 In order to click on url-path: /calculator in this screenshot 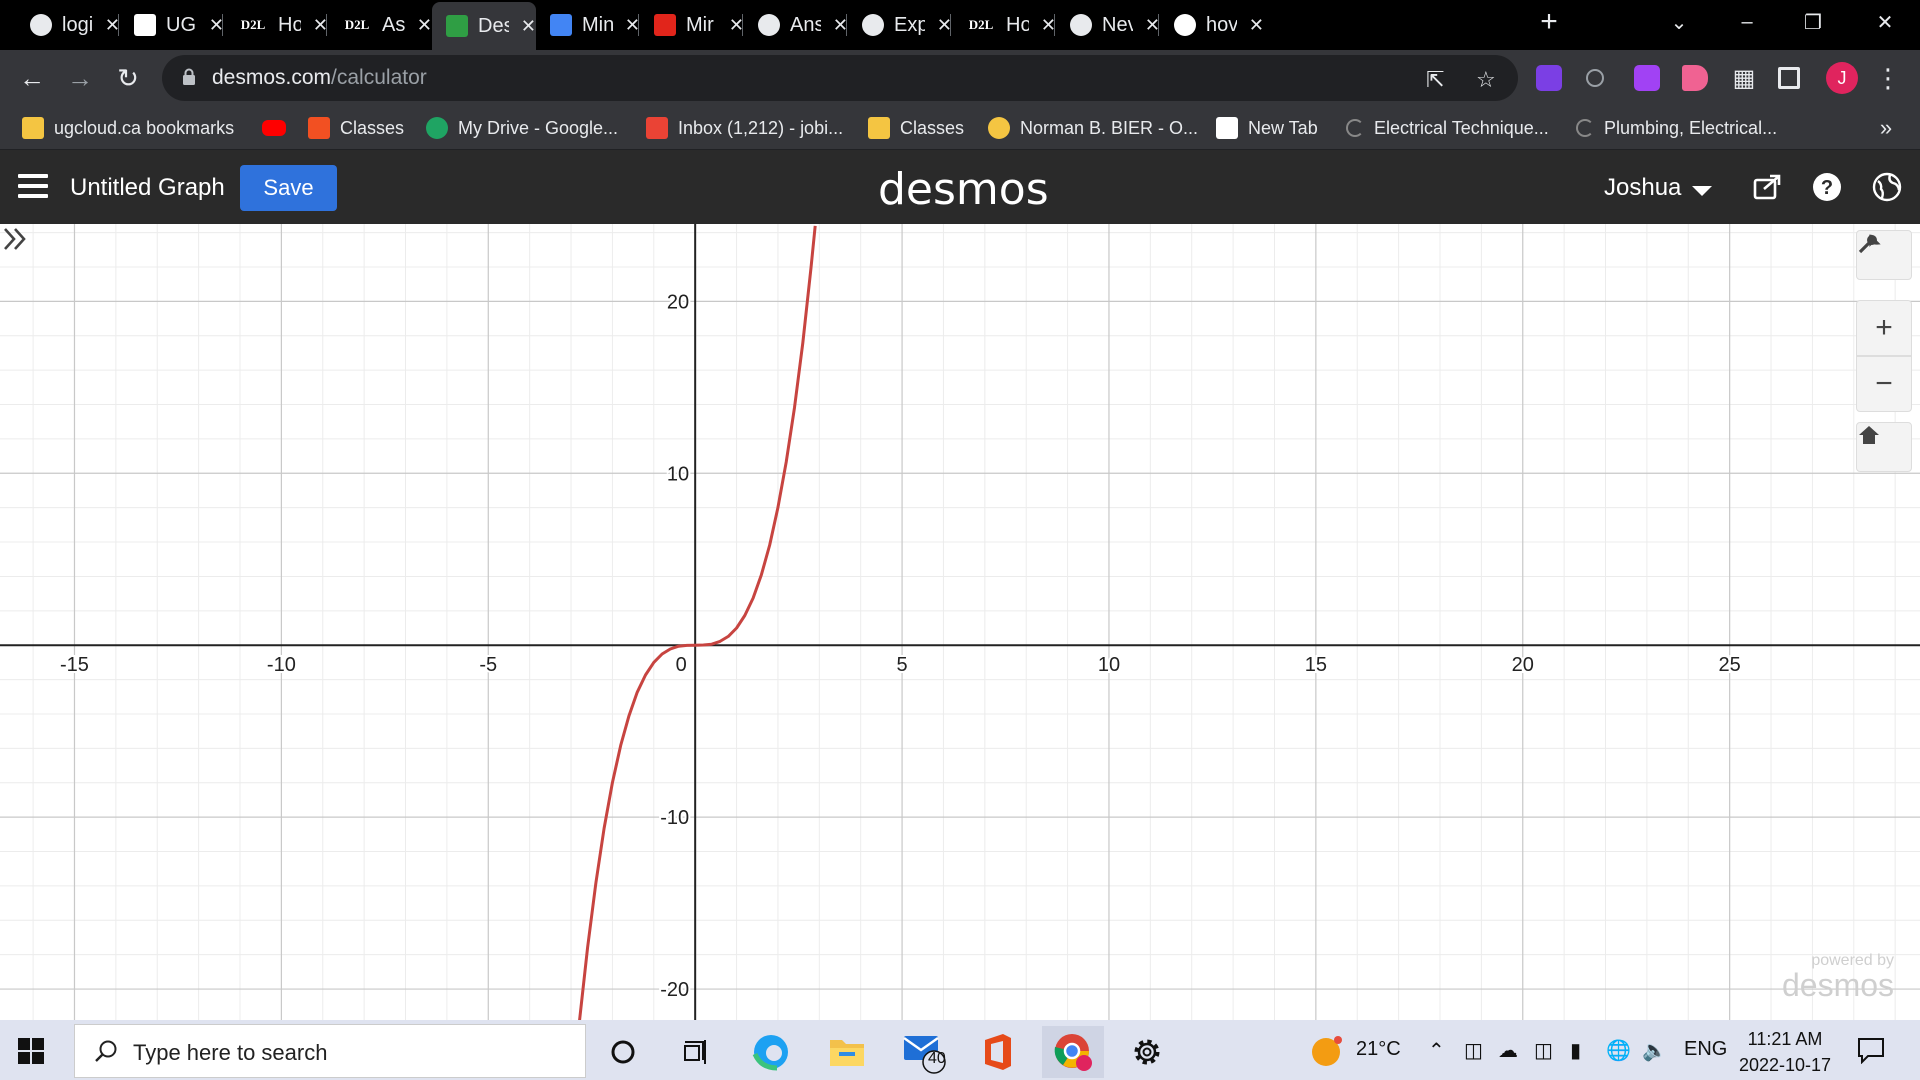, I will do `click(379, 77)`.